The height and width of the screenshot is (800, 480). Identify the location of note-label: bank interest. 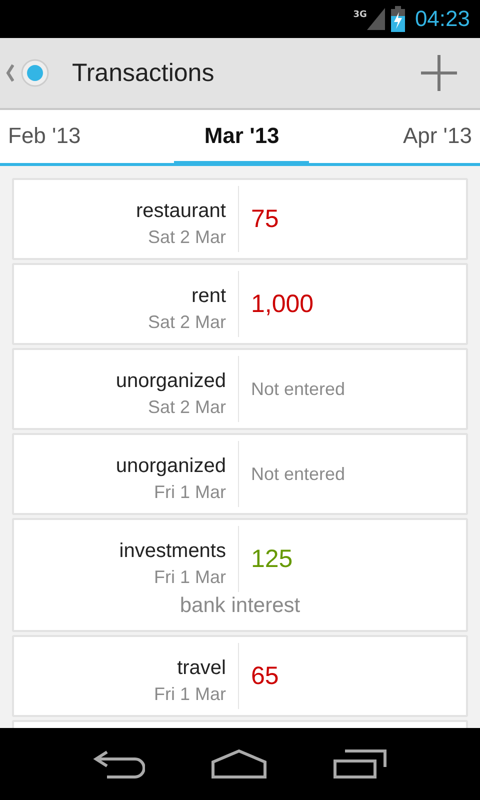
(240, 606).